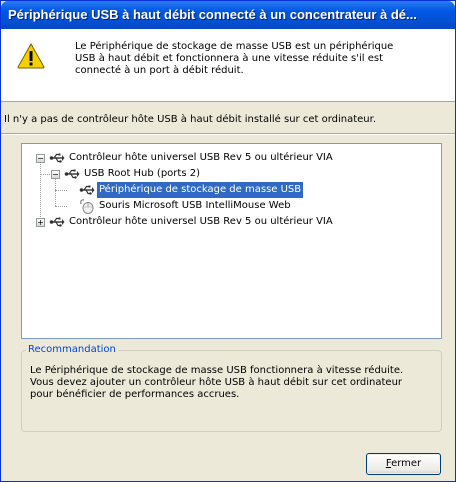 The height and width of the screenshot is (482, 456). Describe the element at coordinates (228, 134) in the screenshot. I see `separator` at that location.